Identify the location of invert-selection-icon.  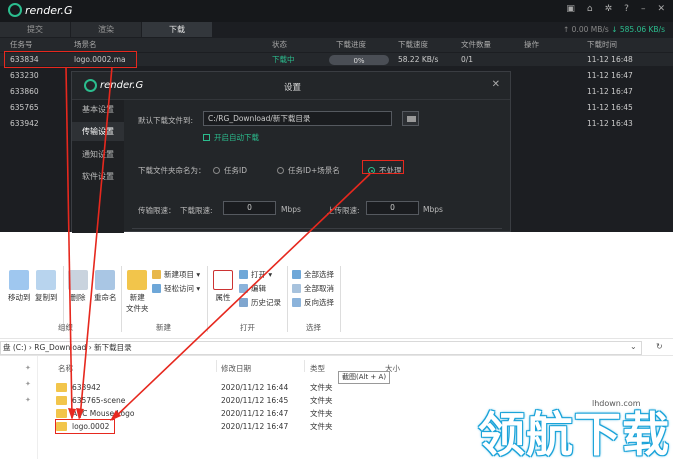
(296, 302).